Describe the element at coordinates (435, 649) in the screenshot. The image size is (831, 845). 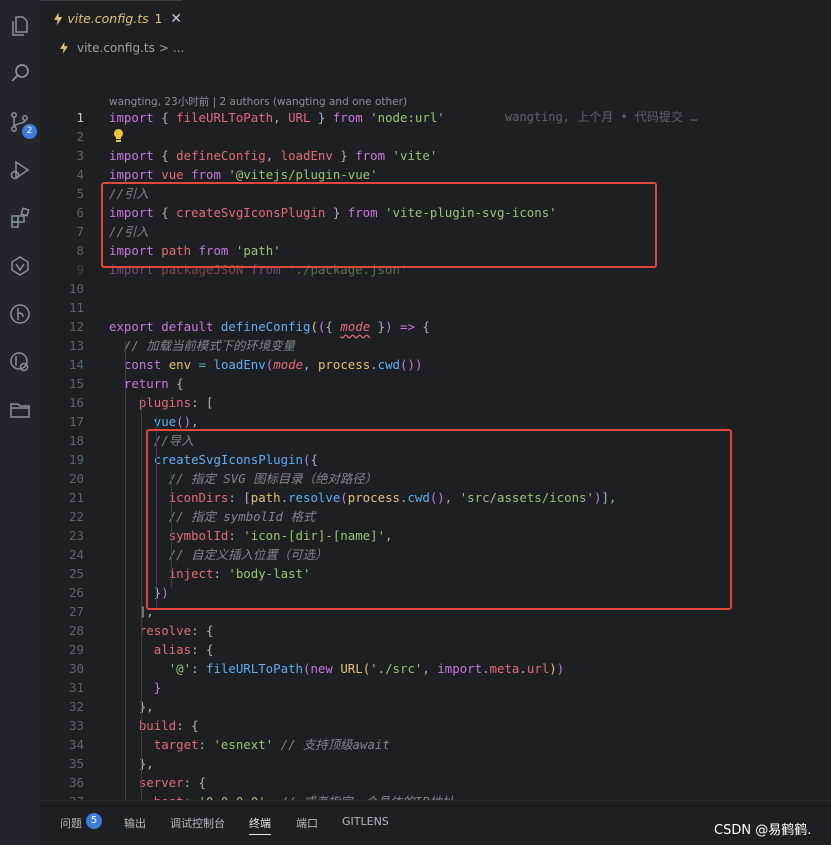
I see `code-line: 29 alias: {` at that location.